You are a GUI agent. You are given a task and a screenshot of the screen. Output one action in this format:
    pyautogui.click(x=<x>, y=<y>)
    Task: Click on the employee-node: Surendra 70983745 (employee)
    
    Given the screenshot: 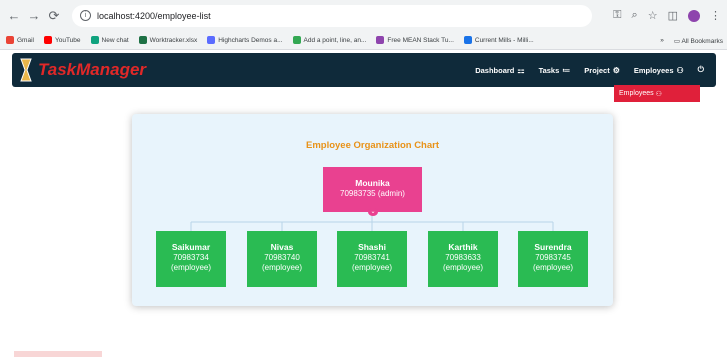 What is the action you would take?
    pyautogui.click(x=553, y=259)
    